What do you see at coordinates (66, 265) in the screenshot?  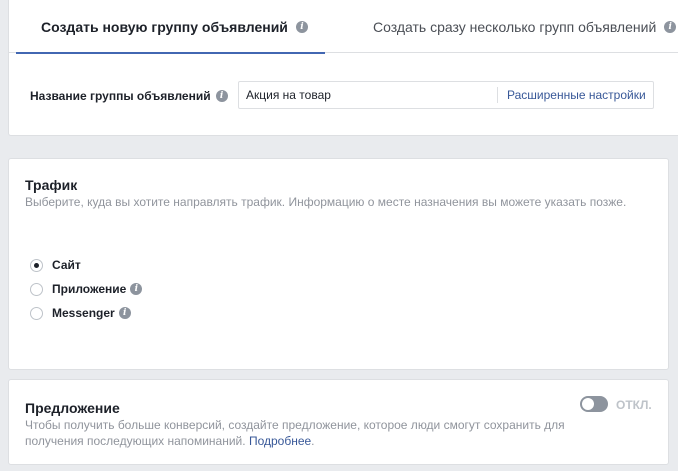 I see `option-label: Сайт` at bounding box center [66, 265].